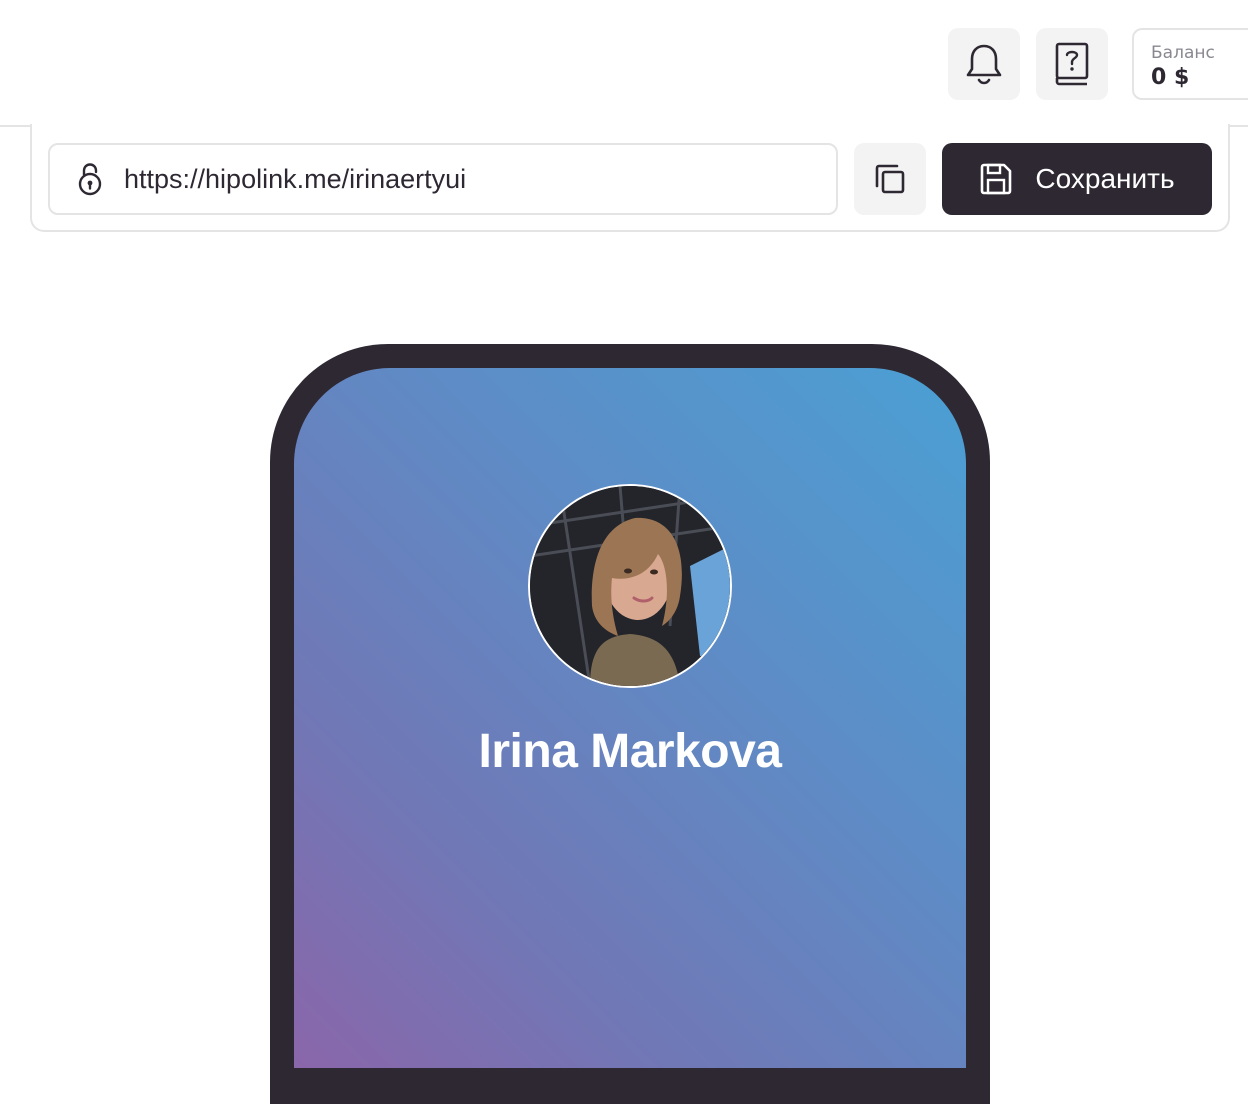 Image resolution: width=1248 pixels, height=1104 pixels. I want to click on copy-link-button, so click(890, 179).